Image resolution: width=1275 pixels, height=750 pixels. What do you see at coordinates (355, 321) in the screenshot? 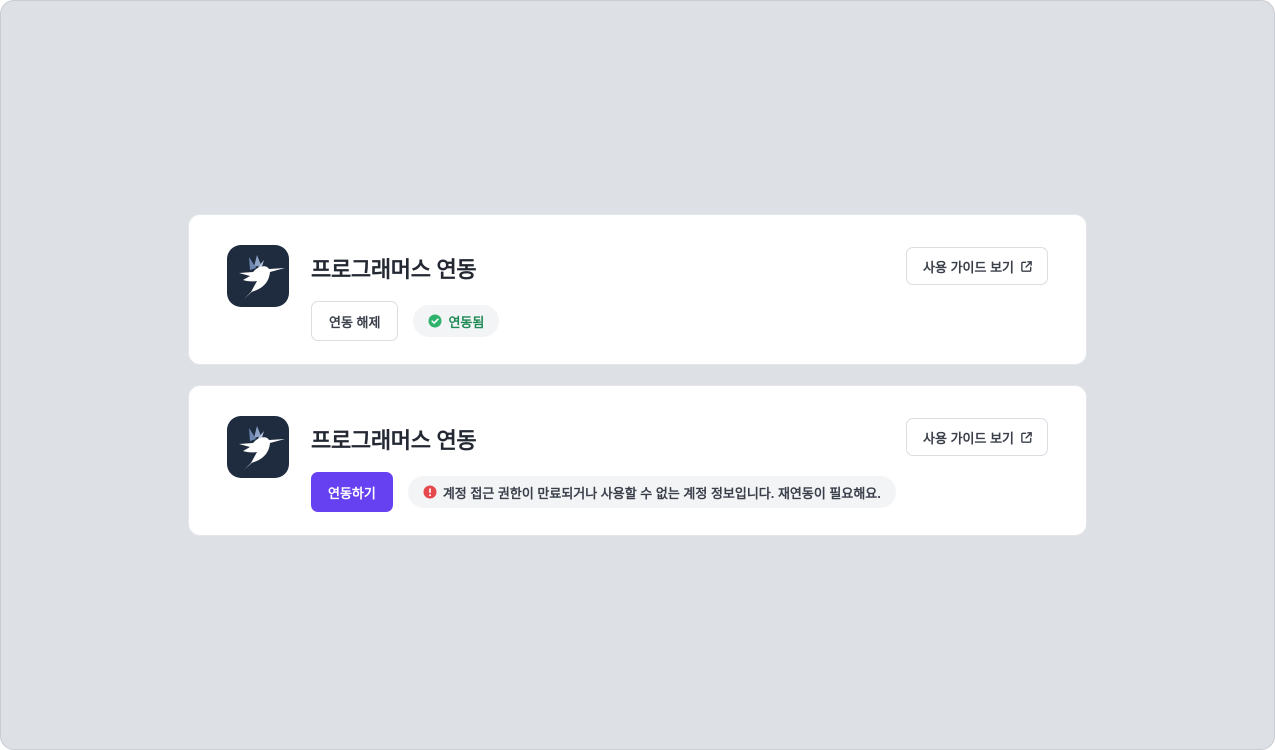
I see `disconnect-button: 연동 해제` at bounding box center [355, 321].